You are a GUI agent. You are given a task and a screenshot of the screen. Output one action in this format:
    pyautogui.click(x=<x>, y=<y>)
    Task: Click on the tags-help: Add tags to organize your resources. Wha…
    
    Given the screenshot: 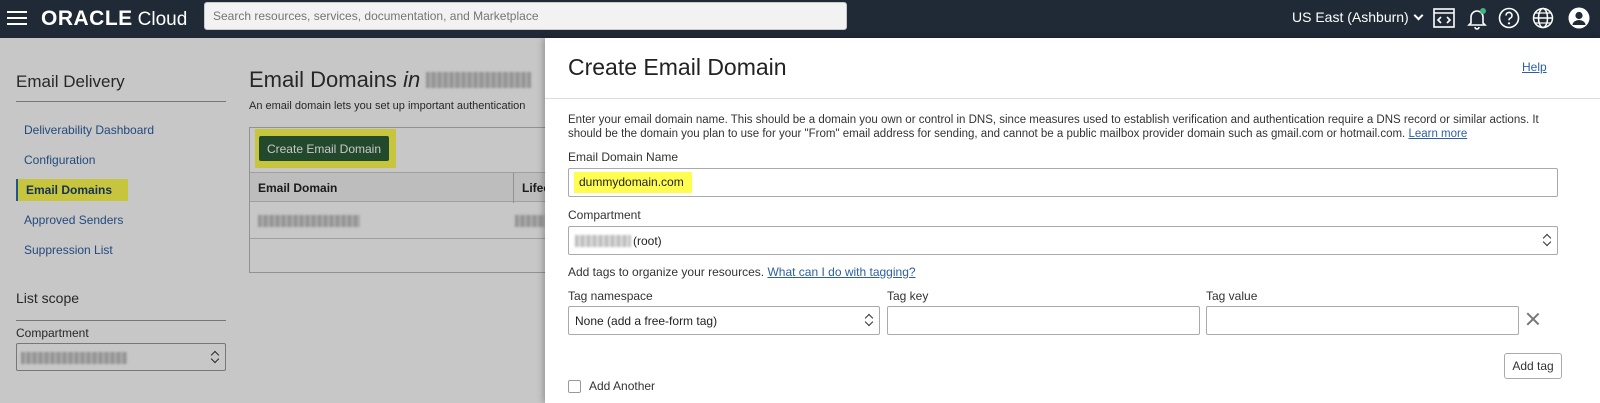 What is the action you would take?
    pyautogui.click(x=742, y=272)
    